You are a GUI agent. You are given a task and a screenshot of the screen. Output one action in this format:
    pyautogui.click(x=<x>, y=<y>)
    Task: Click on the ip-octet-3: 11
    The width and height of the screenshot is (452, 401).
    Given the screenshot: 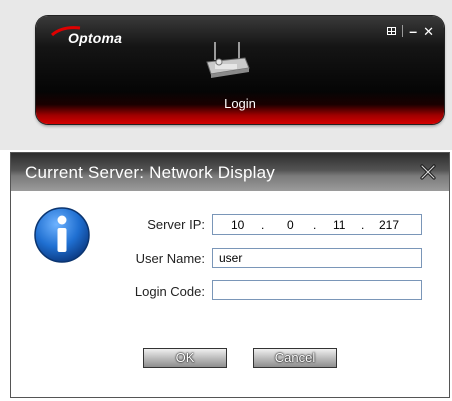 What is the action you would take?
    pyautogui.click(x=339, y=225)
    